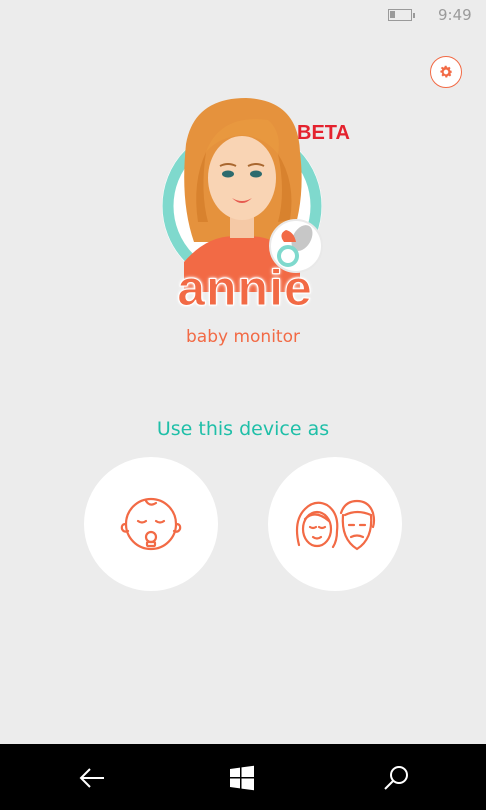  I want to click on app-subtitle: baby monitor, so click(243, 337).